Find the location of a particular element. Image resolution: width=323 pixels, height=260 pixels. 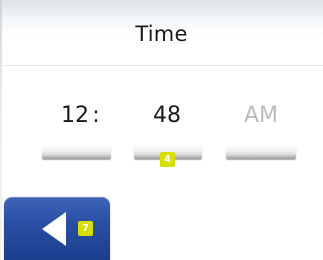

am-pm-slot is located at coordinates (261, 152).